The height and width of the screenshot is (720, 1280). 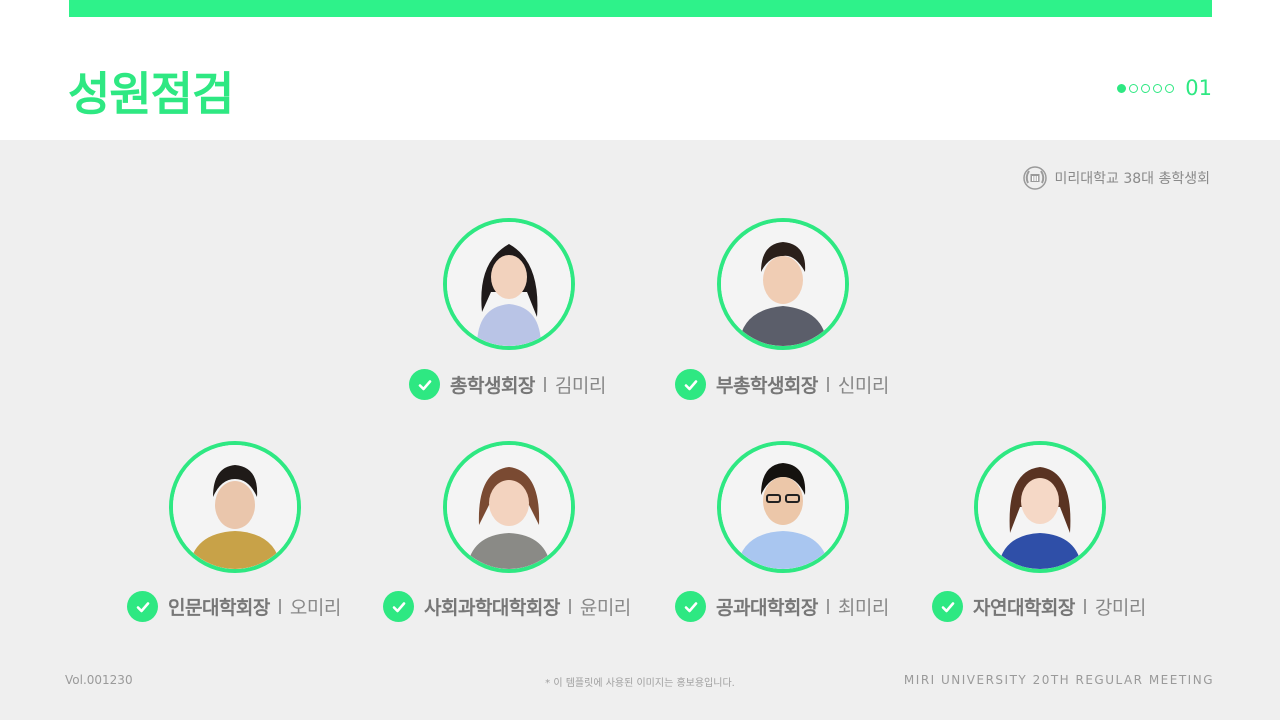 What do you see at coordinates (1122, 88) in the screenshot?
I see `pager-dot-active` at bounding box center [1122, 88].